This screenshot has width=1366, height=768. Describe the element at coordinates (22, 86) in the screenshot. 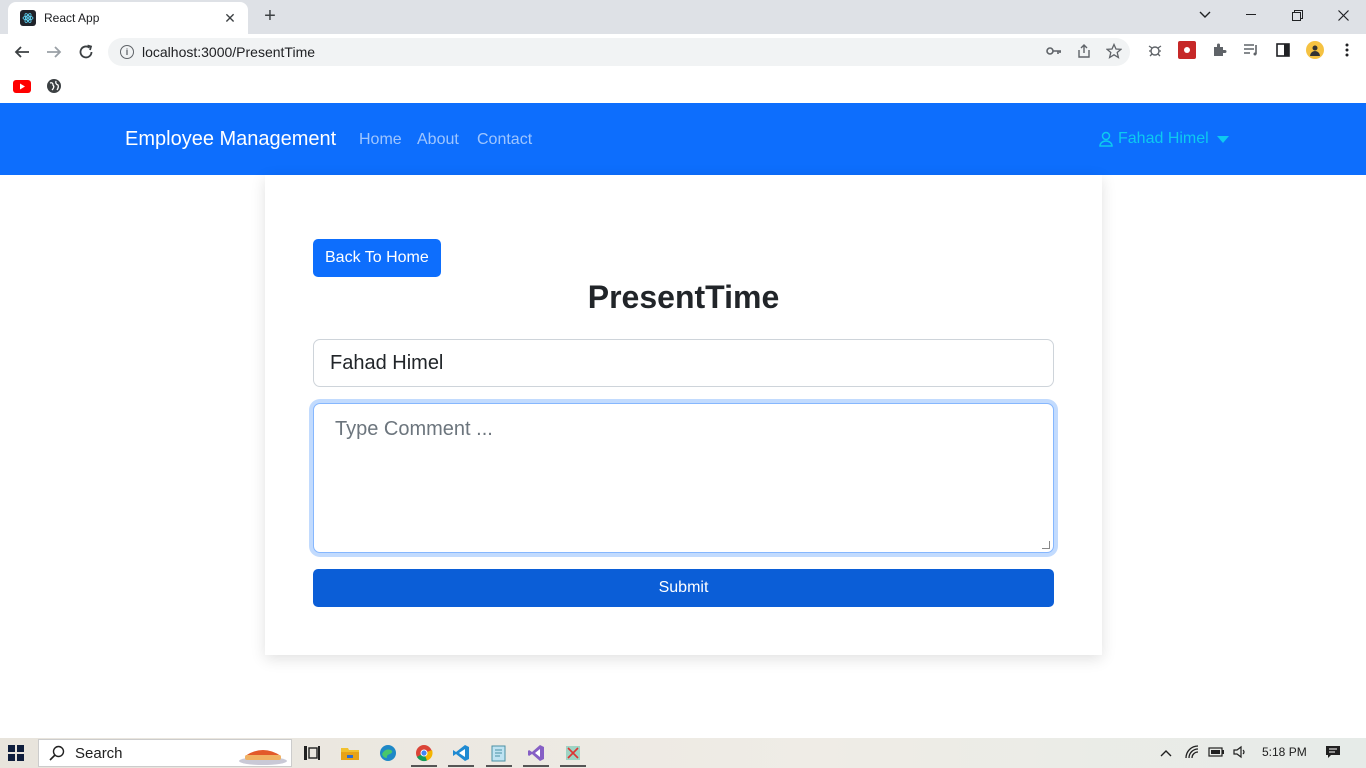

I see `youtube-bookmark-icon` at that location.